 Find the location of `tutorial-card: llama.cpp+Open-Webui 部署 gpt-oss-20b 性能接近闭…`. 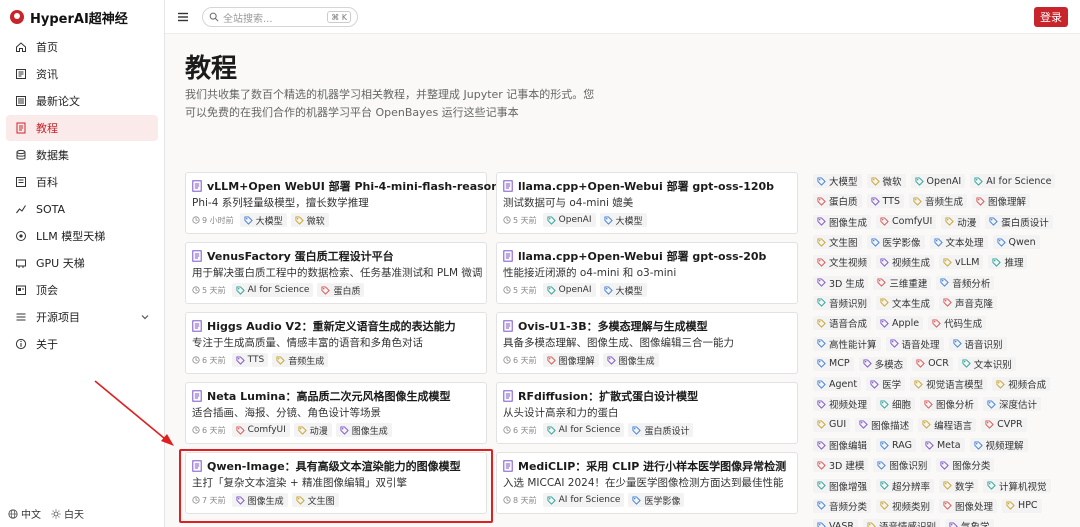

tutorial-card: llama.cpp+Open-Webui 部署 gpt-oss-20b 性能接近闭… is located at coordinates (647, 273).